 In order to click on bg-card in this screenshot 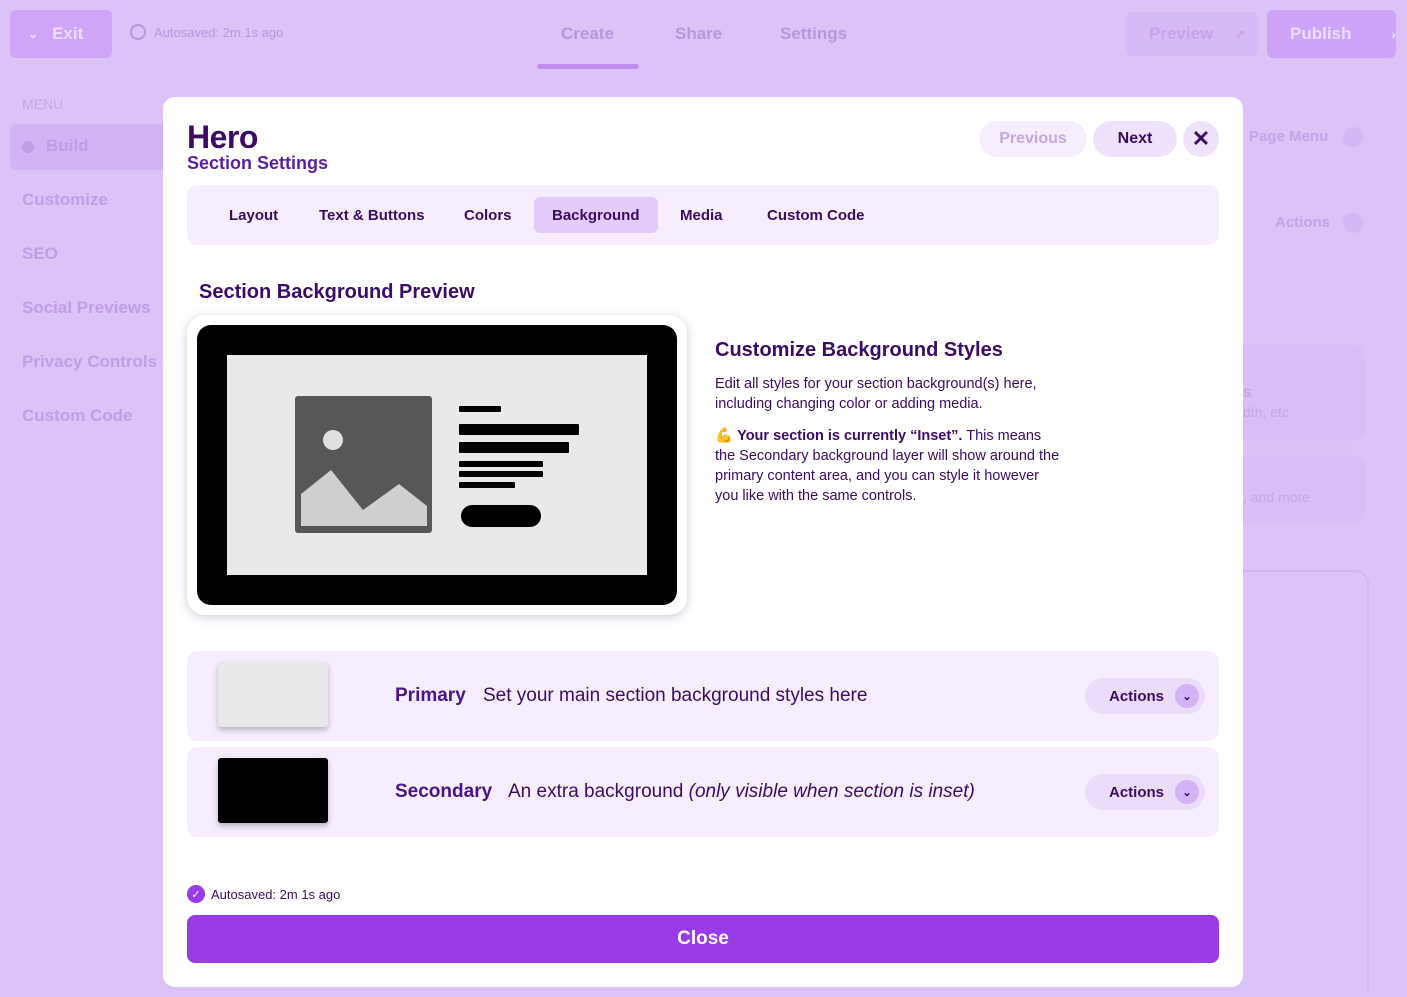, I will do `click(1304, 393)`.